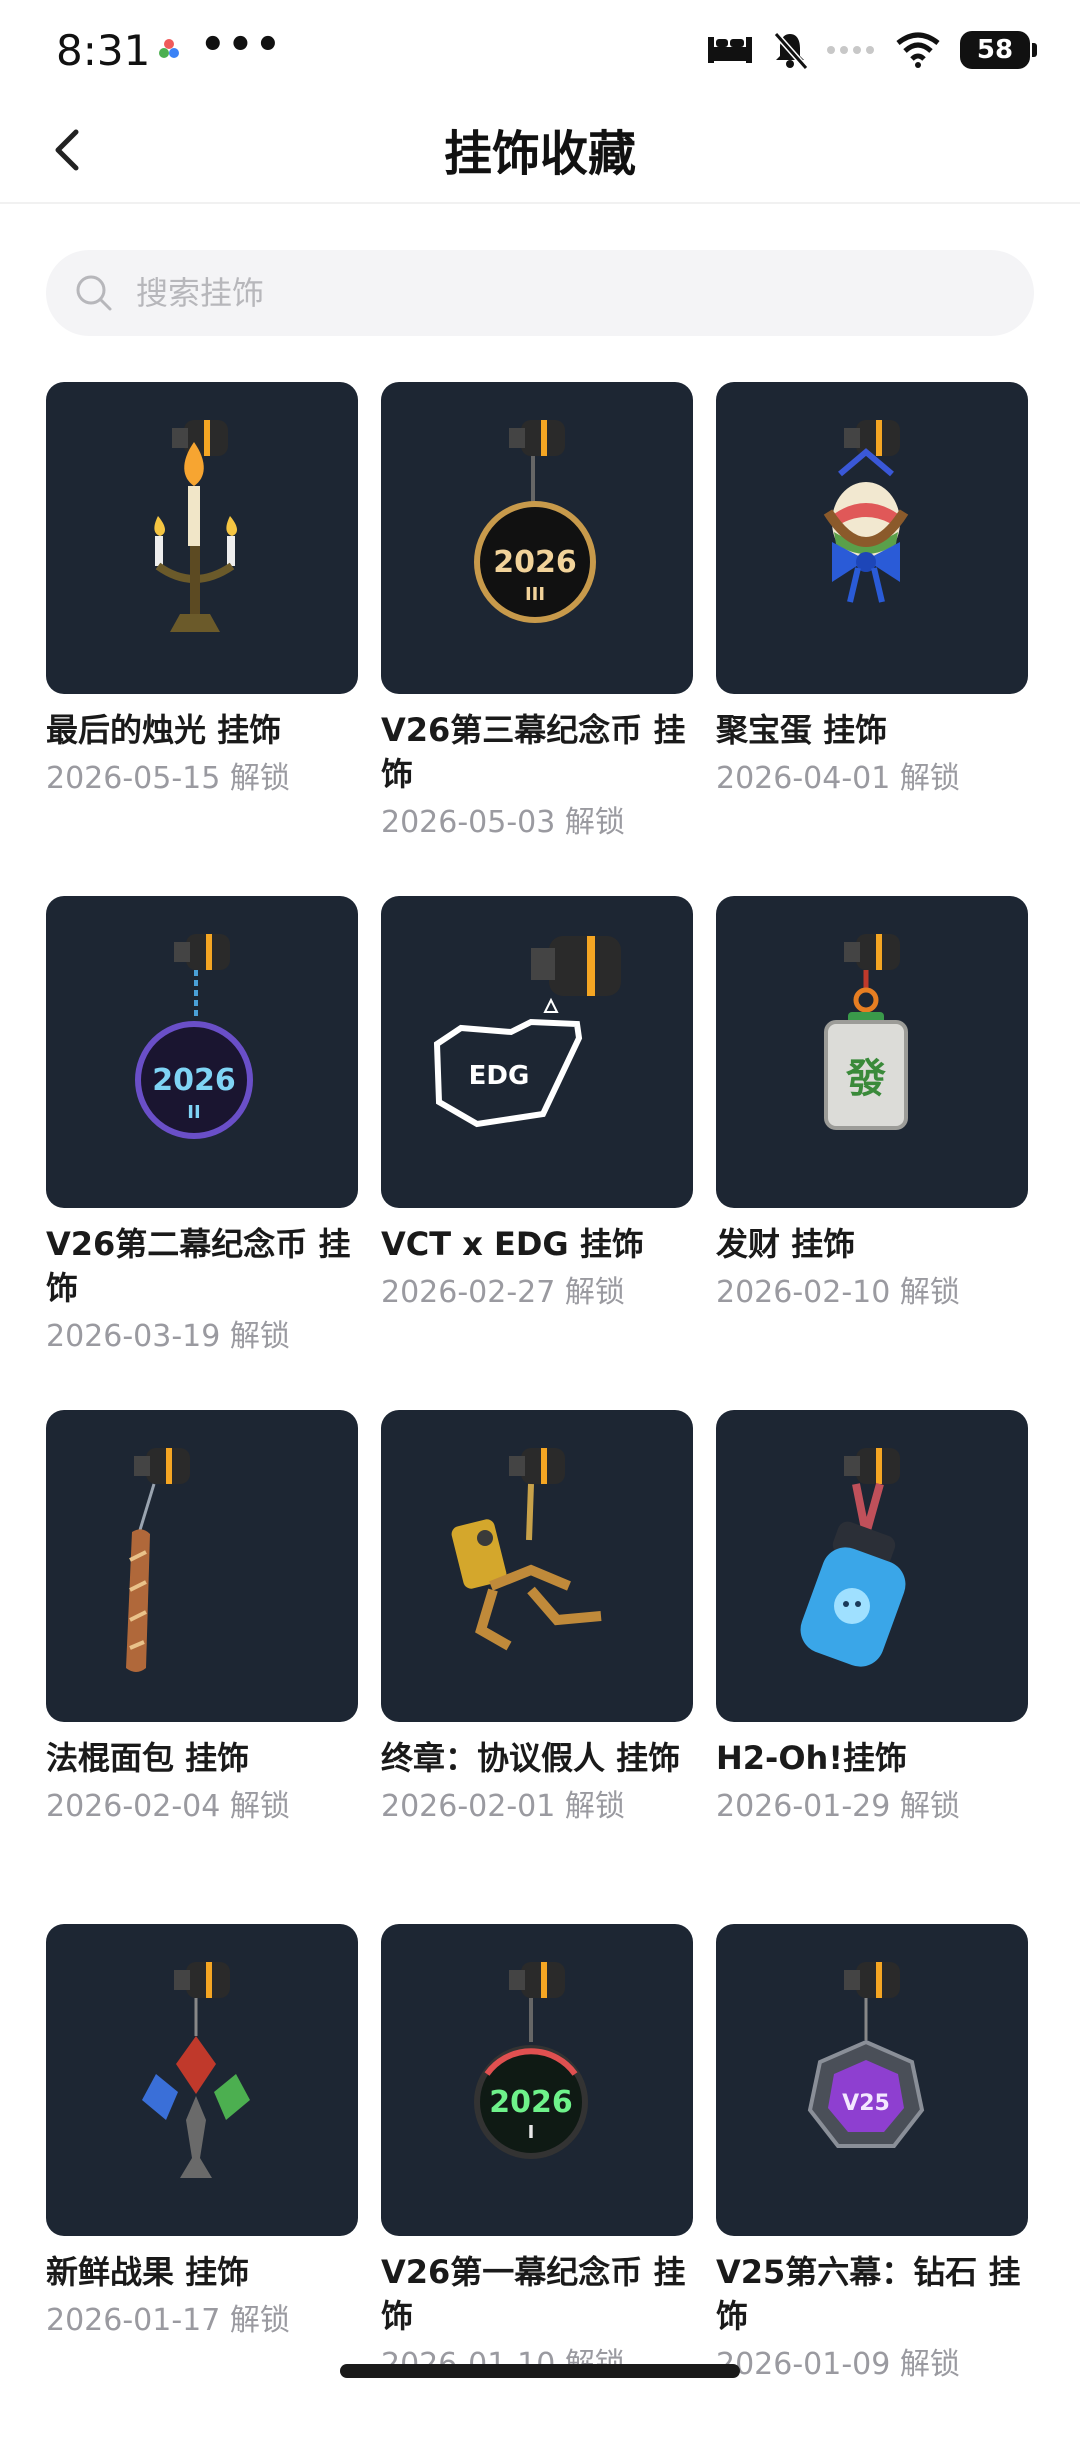 This screenshot has width=1080, height=2438. I want to click on charm-unlock-date: 2026-02-27 解锁, so click(503, 1292).